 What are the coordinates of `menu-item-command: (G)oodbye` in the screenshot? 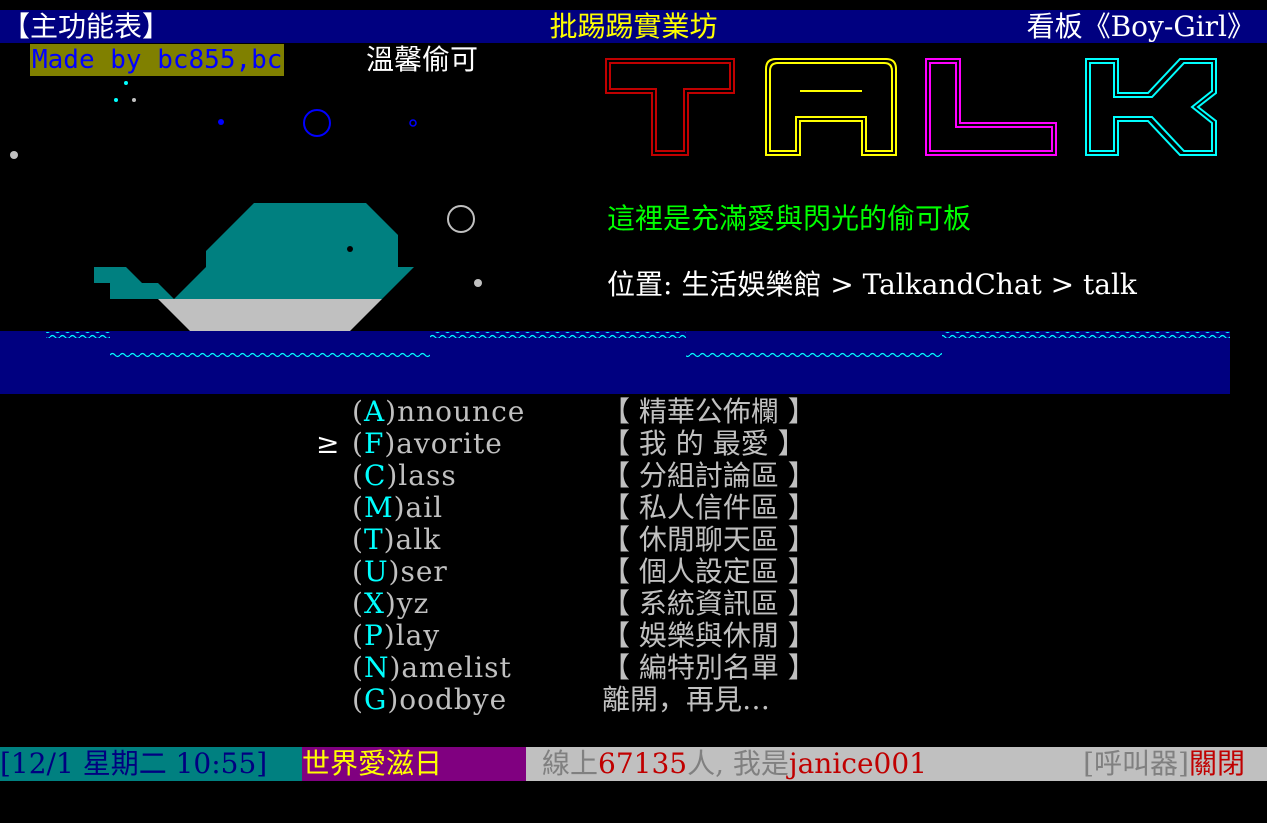 It's located at (430, 699).